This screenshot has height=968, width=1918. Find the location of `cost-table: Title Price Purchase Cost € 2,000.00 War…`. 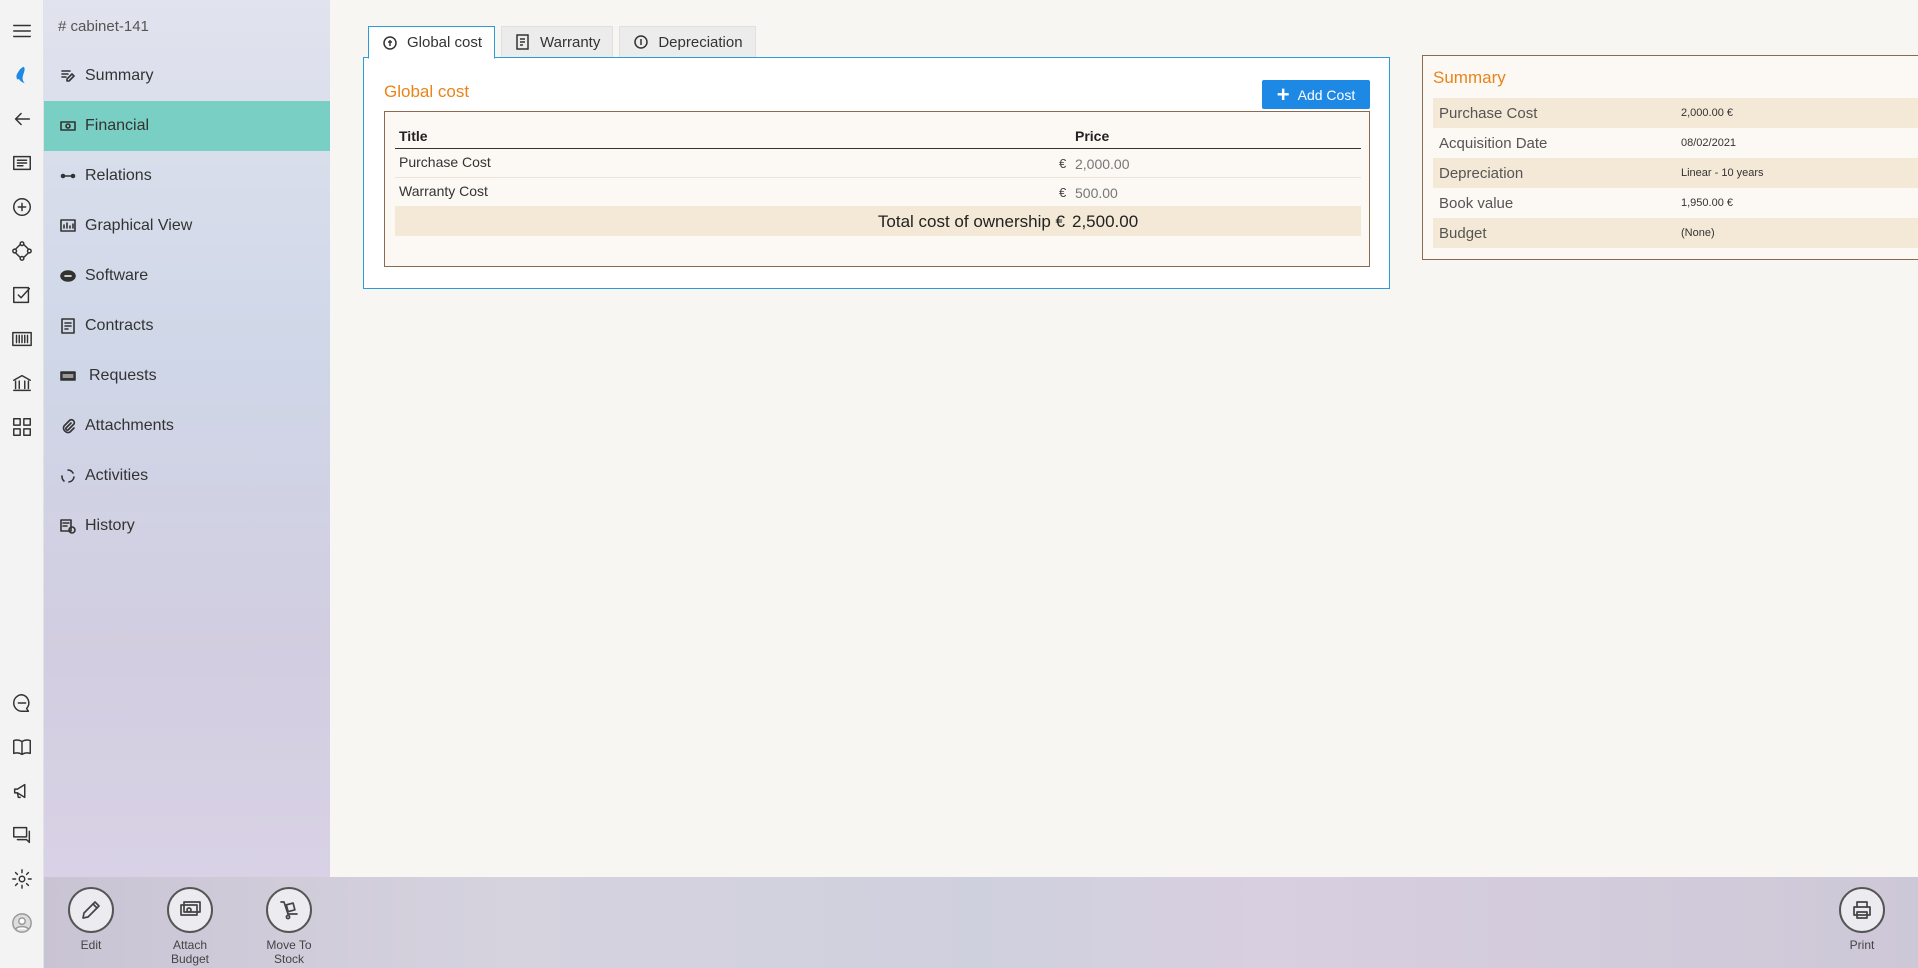

cost-table: Title Price Purchase Cost € 2,000.00 War… is located at coordinates (877, 189).